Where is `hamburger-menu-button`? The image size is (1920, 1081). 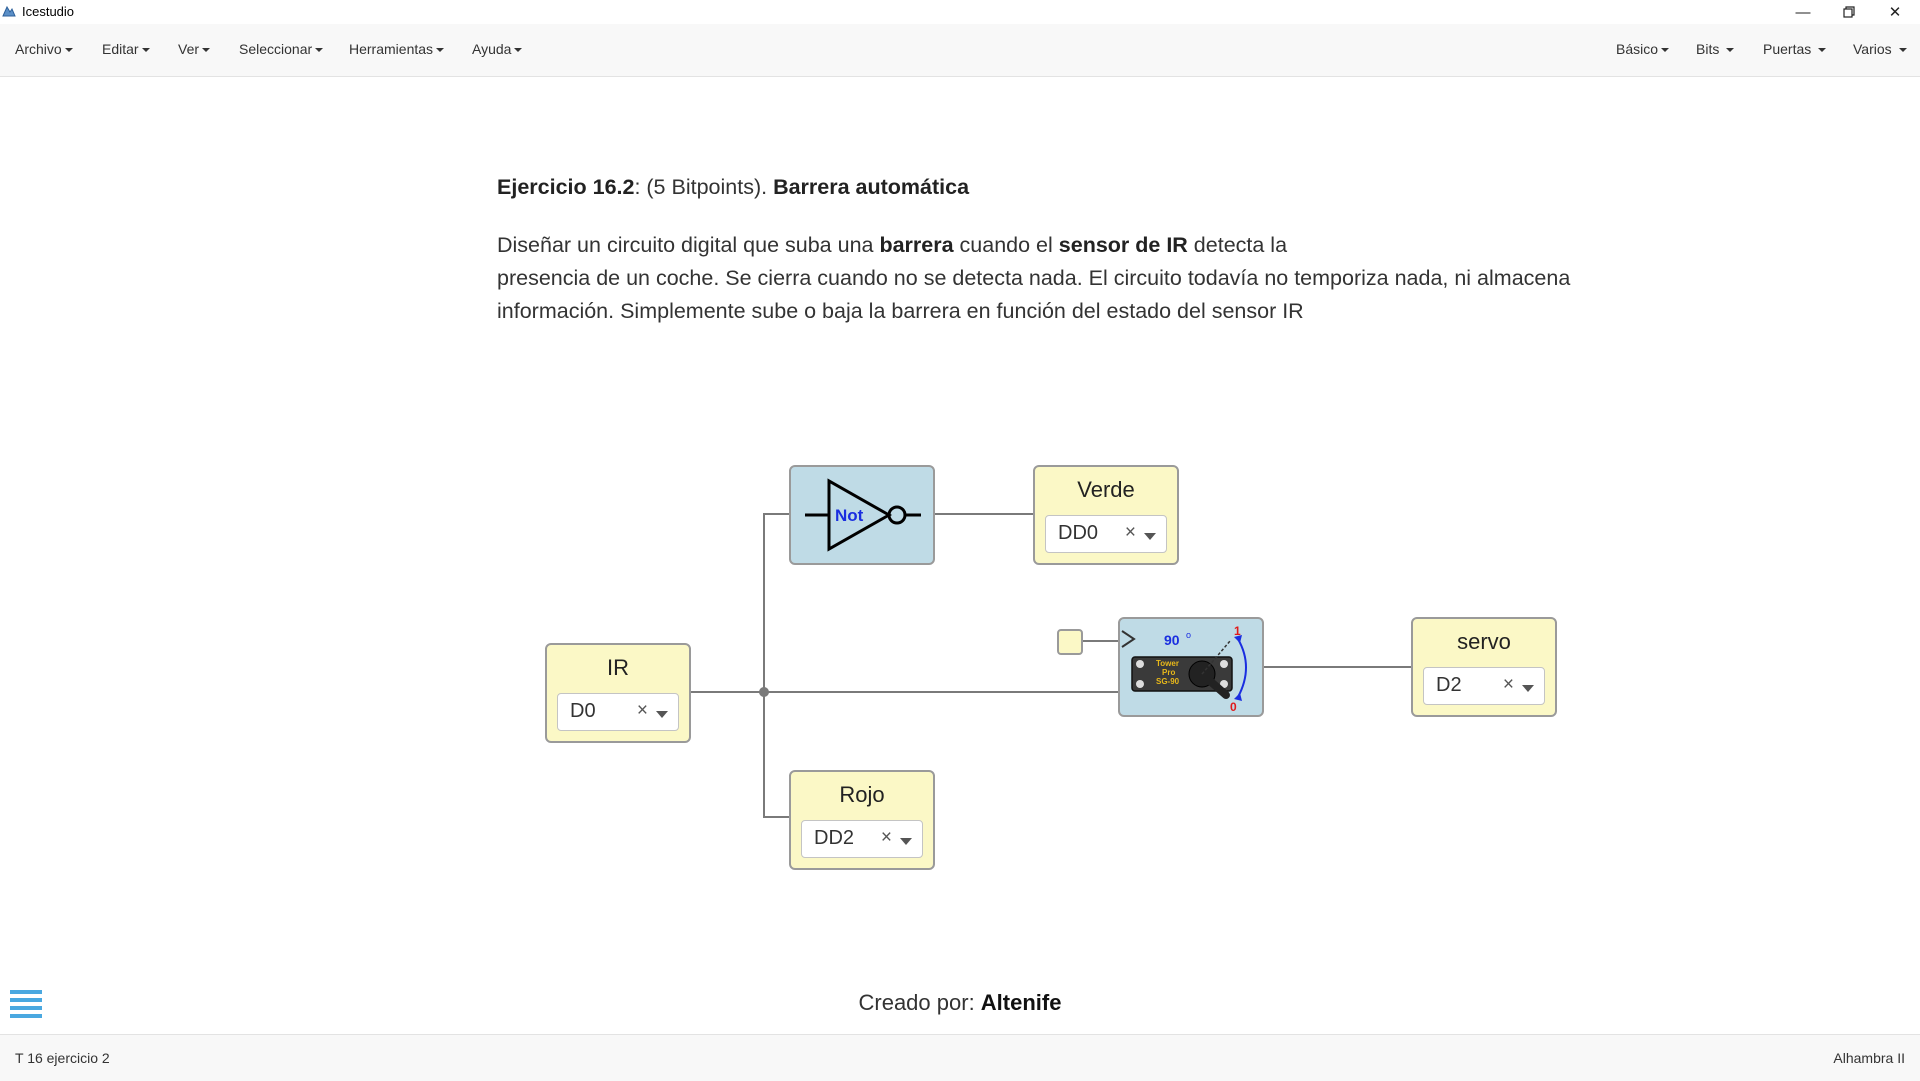
hamburger-menu-button is located at coordinates (26, 1005).